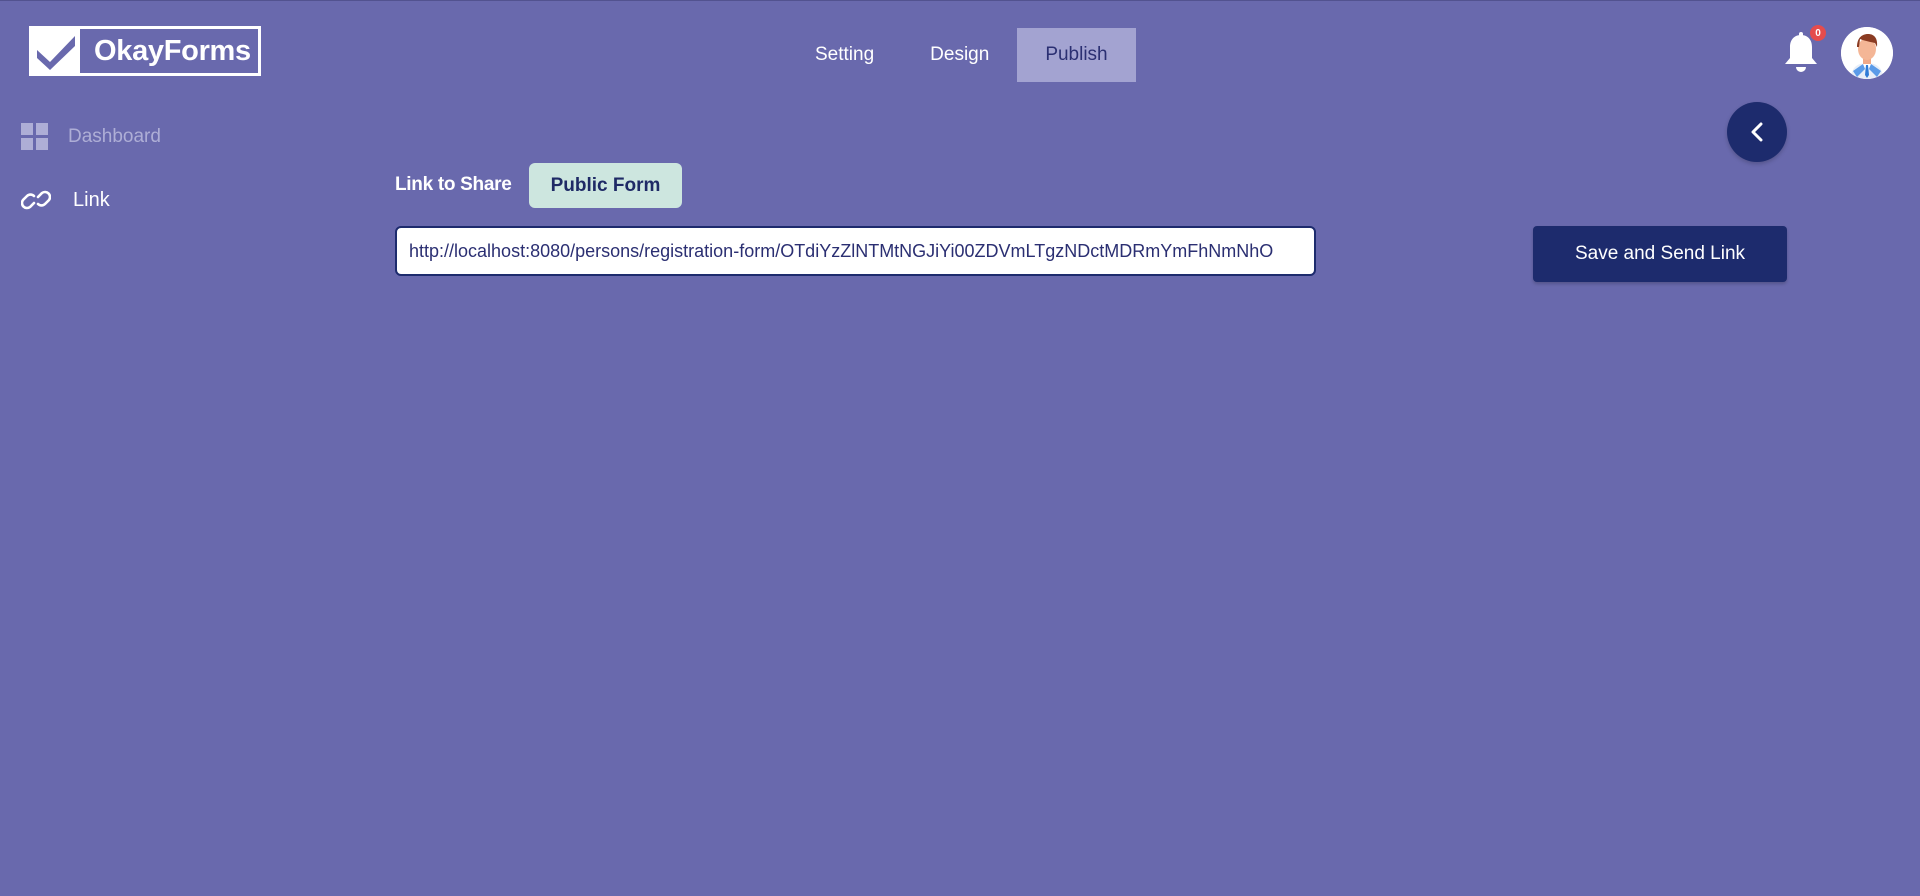 This screenshot has width=1920, height=896. I want to click on checkmark-logo-icon, so click(56, 51).